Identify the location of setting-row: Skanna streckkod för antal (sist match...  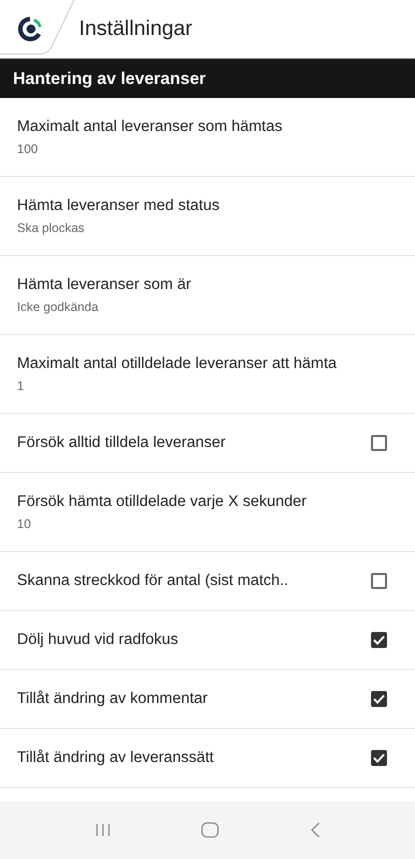
(207, 581).